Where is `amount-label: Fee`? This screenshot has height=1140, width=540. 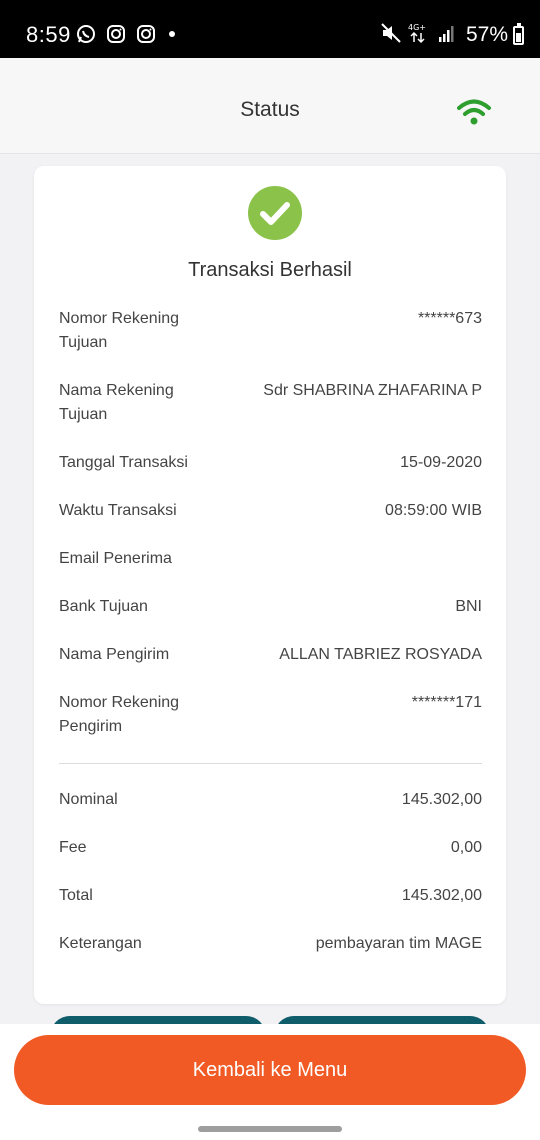 amount-label: Fee is located at coordinates (73, 847).